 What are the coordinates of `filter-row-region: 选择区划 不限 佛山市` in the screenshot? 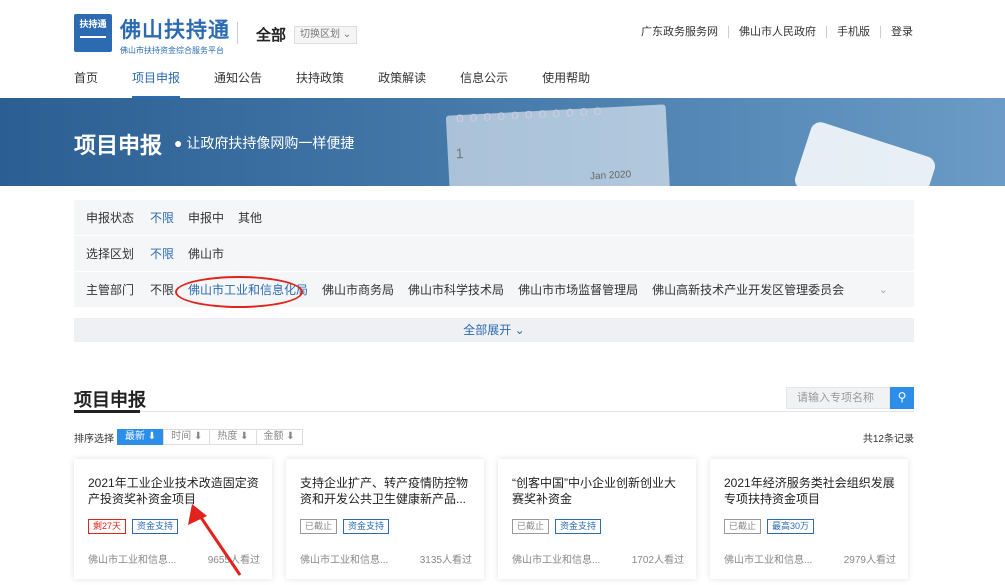 It's located at (494, 254).